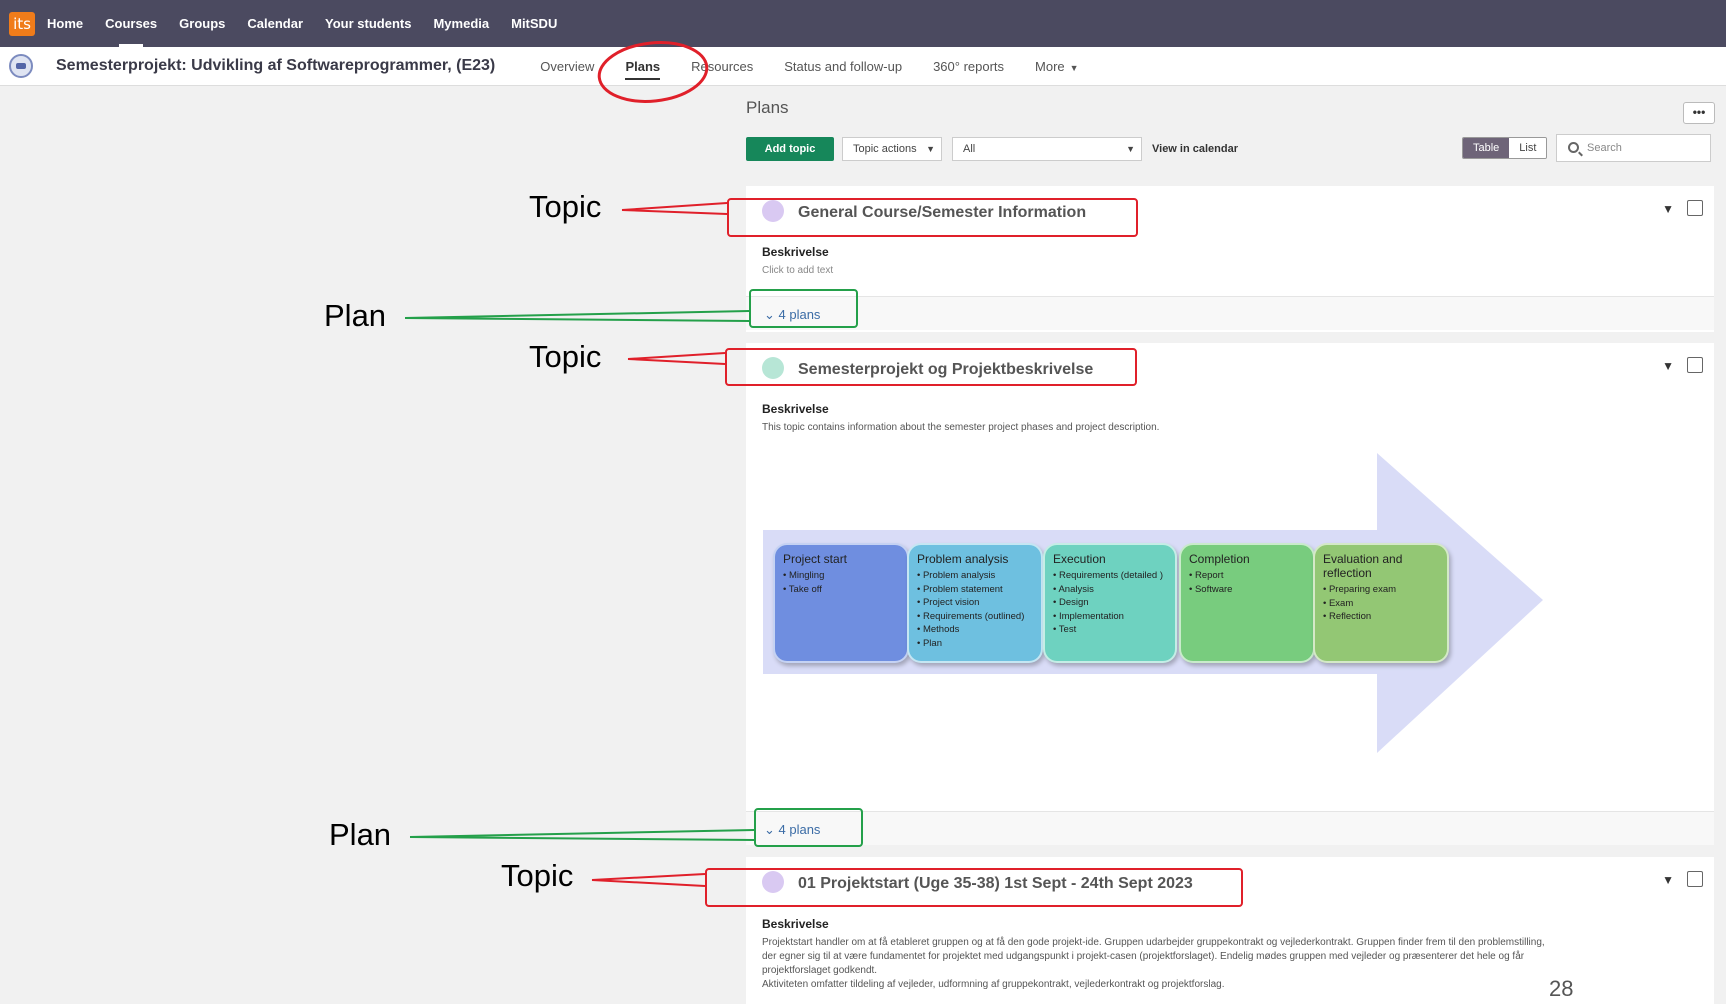 Image resolution: width=1726 pixels, height=1004 pixels. I want to click on slide-page-number: 28, so click(1561, 988).